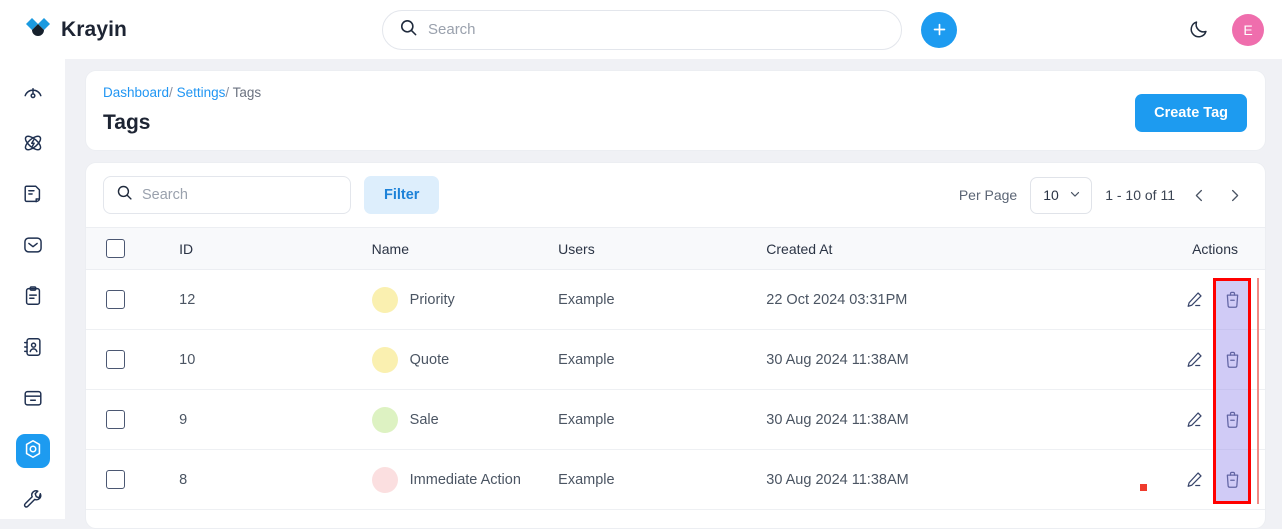 The width and height of the screenshot is (1282, 529). What do you see at coordinates (115, 248) in the screenshot?
I see `select-all-checkbox` at bounding box center [115, 248].